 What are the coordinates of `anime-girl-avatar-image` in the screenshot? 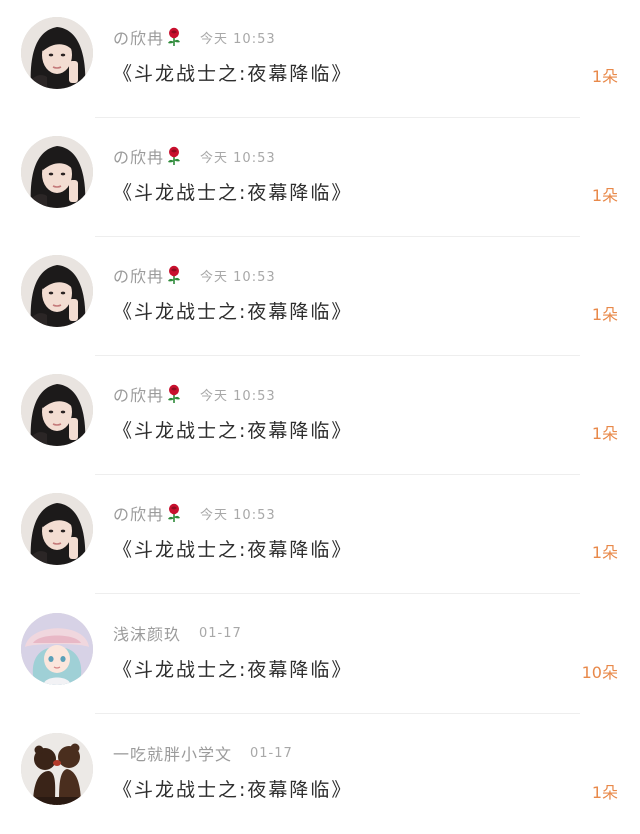 It's located at (57, 649).